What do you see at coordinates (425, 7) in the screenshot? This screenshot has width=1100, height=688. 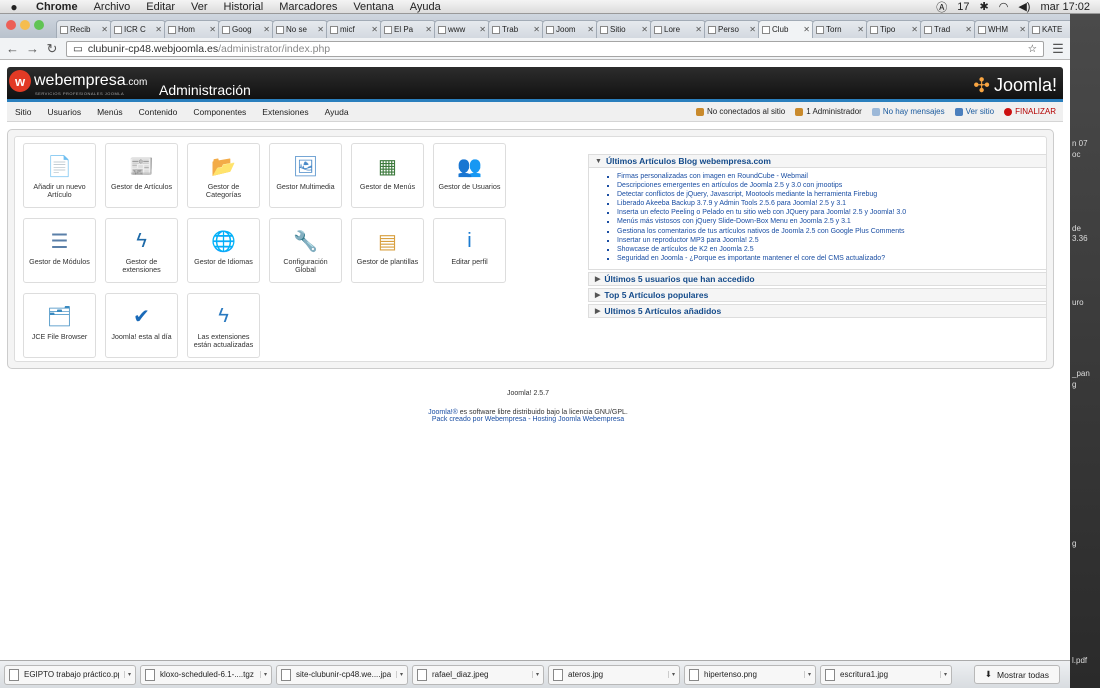 I see `menu-ayuda: Ayuda` at bounding box center [425, 7].